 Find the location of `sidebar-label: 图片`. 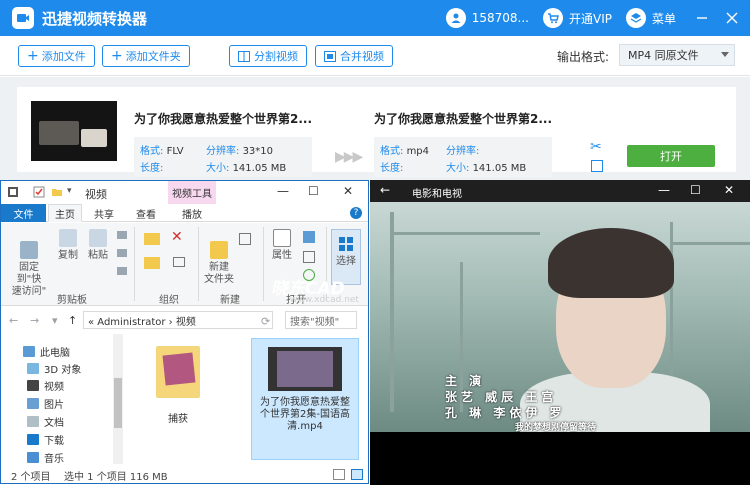

sidebar-label: 图片 is located at coordinates (54, 405).